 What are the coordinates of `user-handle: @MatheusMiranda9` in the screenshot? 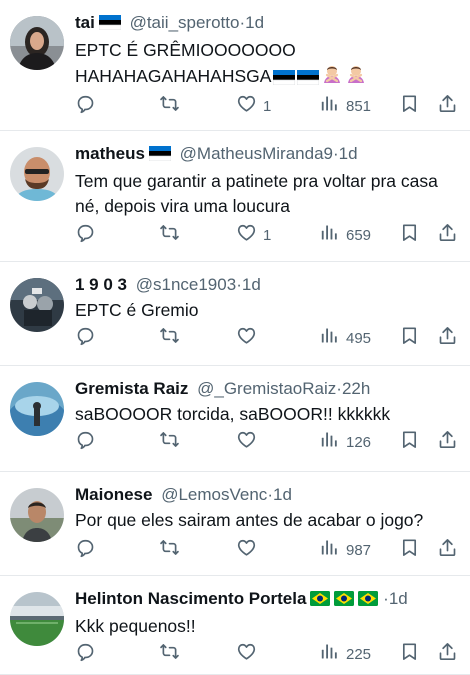 It's located at (256, 153).